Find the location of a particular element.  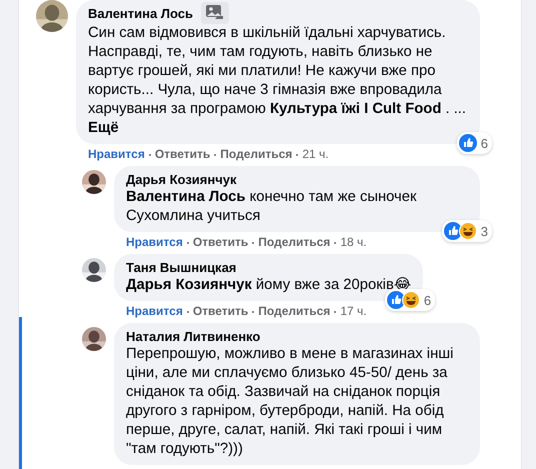

comment-time: 21 ч. is located at coordinates (315, 154).